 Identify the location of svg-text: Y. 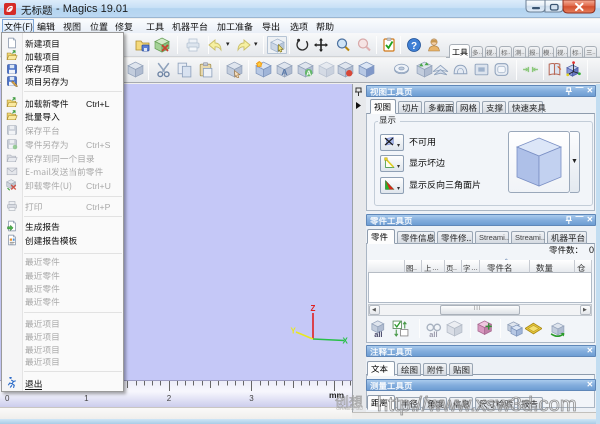
(294, 331).